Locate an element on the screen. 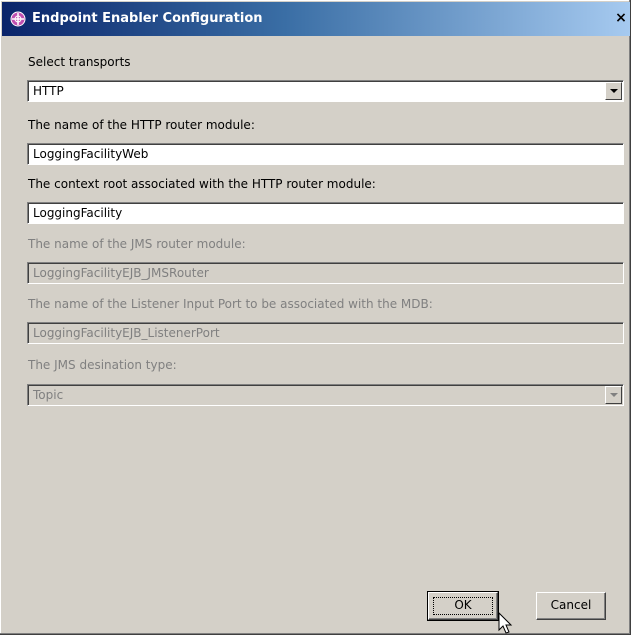 This screenshot has height=640, width=634. close-button: × is located at coordinates (621, 18).